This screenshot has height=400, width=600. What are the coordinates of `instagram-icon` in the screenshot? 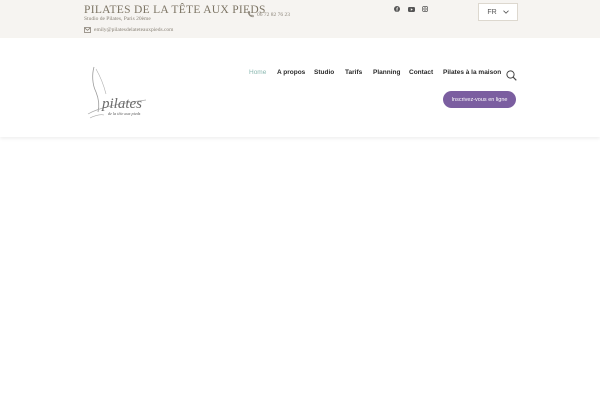 It's located at (425, 9).